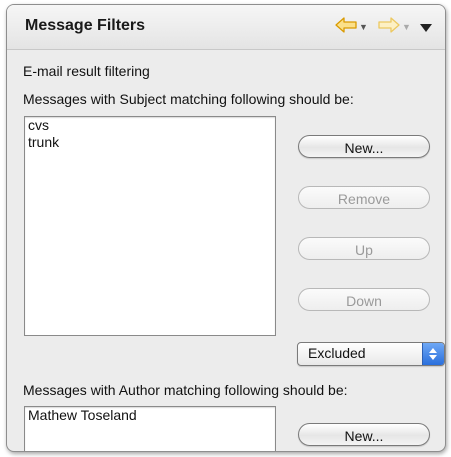 The image size is (451, 457). What do you see at coordinates (364, 248) in the screenshot?
I see `subject-up-button: Up` at bounding box center [364, 248].